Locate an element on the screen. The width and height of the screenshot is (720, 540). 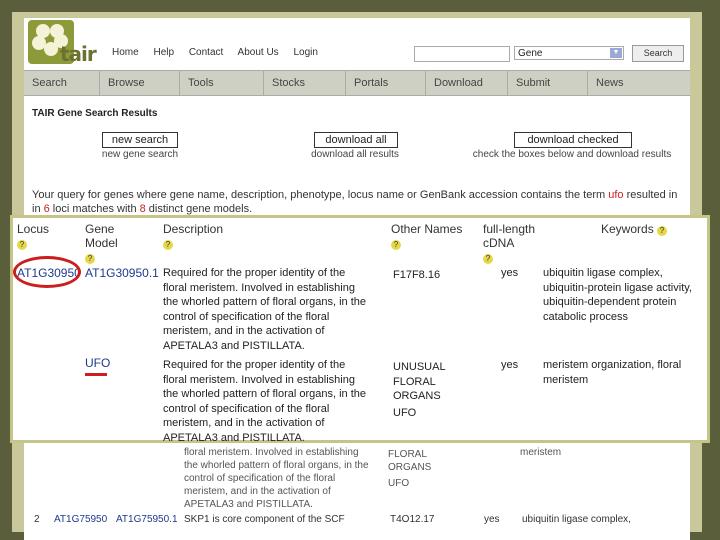
faded-other-names: FLORAL ORGANS UFO is located at coordinates (410, 469).